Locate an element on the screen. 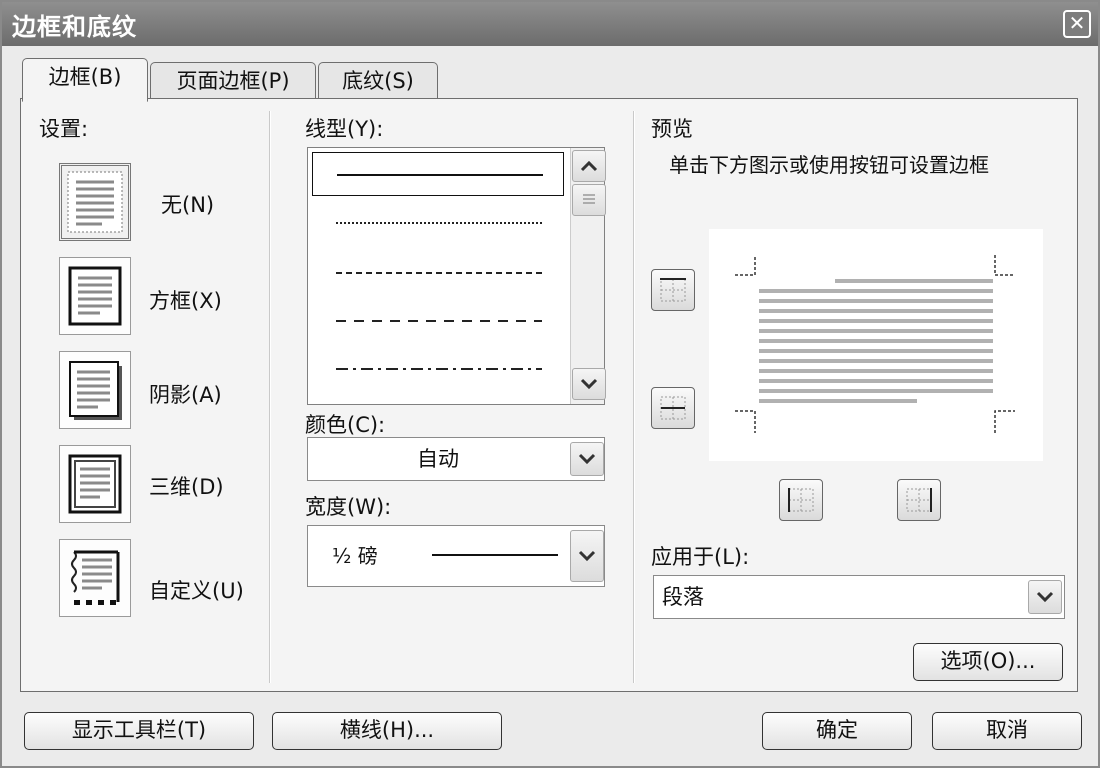 Image resolution: width=1100 pixels, height=768 pixels. border-none-icon is located at coordinates (95, 202).